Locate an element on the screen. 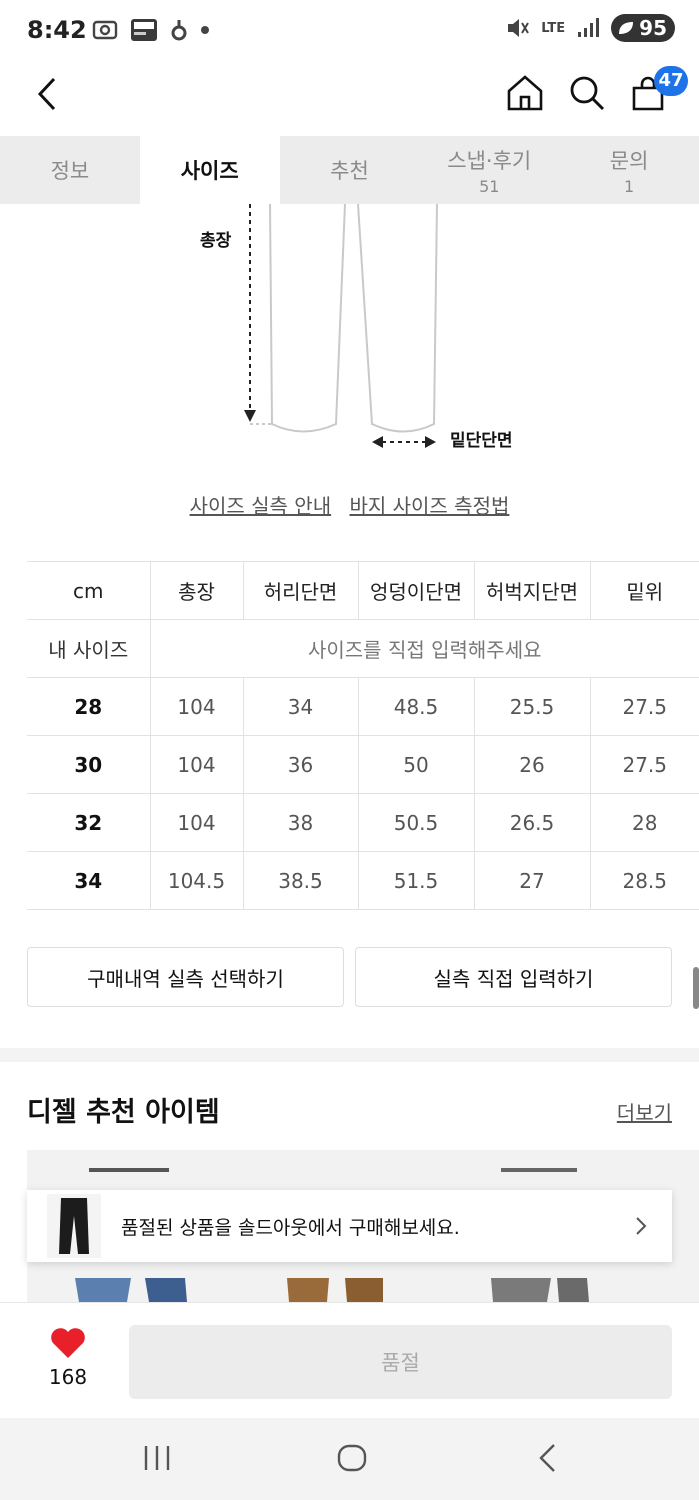  tab-size: 사이즈 is located at coordinates (209, 170).